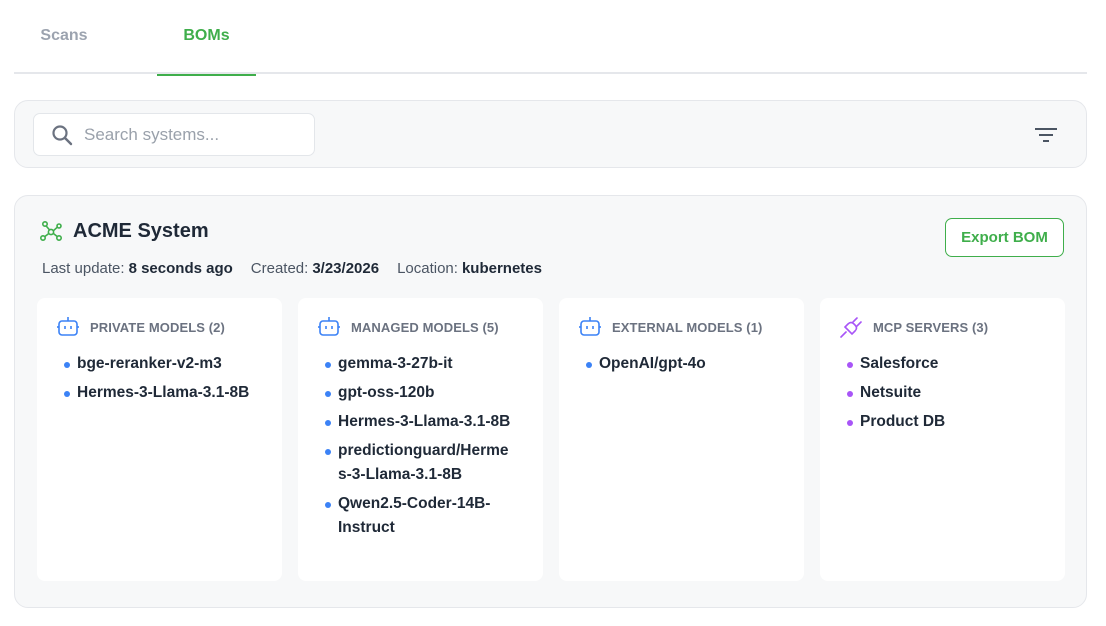 The height and width of the screenshot is (626, 1106). Describe the element at coordinates (681, 439) in the screenshot. I see `external-models-panel: EXTERNAL MODELS (1) OpenAI/gpt-4o` at that location.